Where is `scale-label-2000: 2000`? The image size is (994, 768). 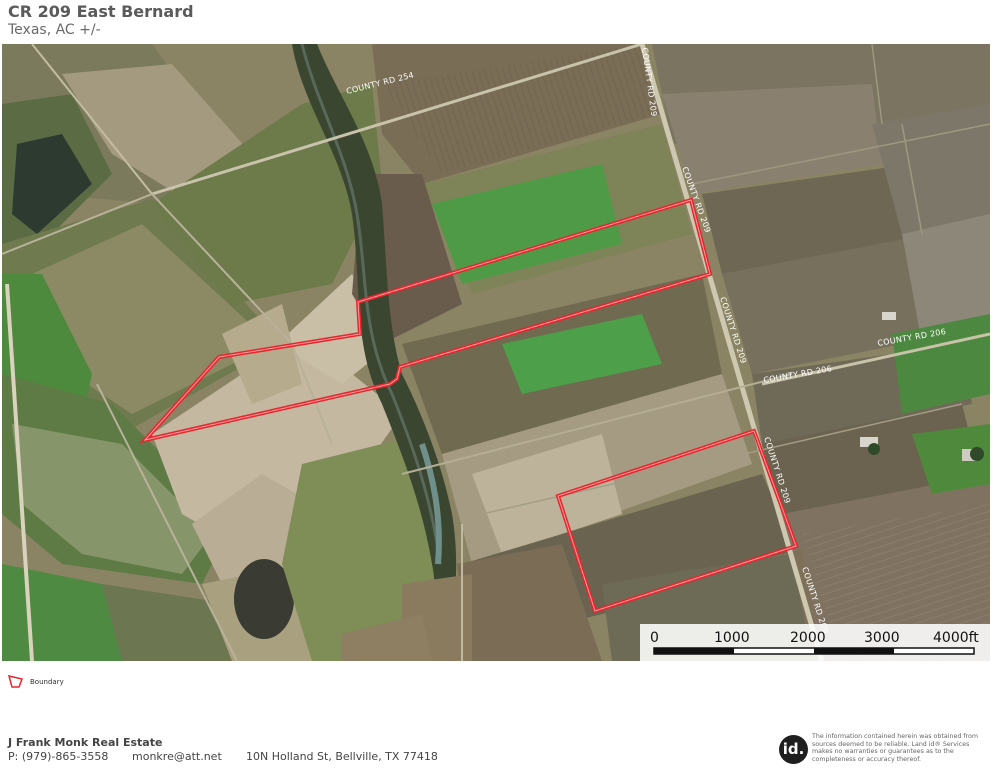
scale-label-2000: 2000 is located at coordinates (808, 638).